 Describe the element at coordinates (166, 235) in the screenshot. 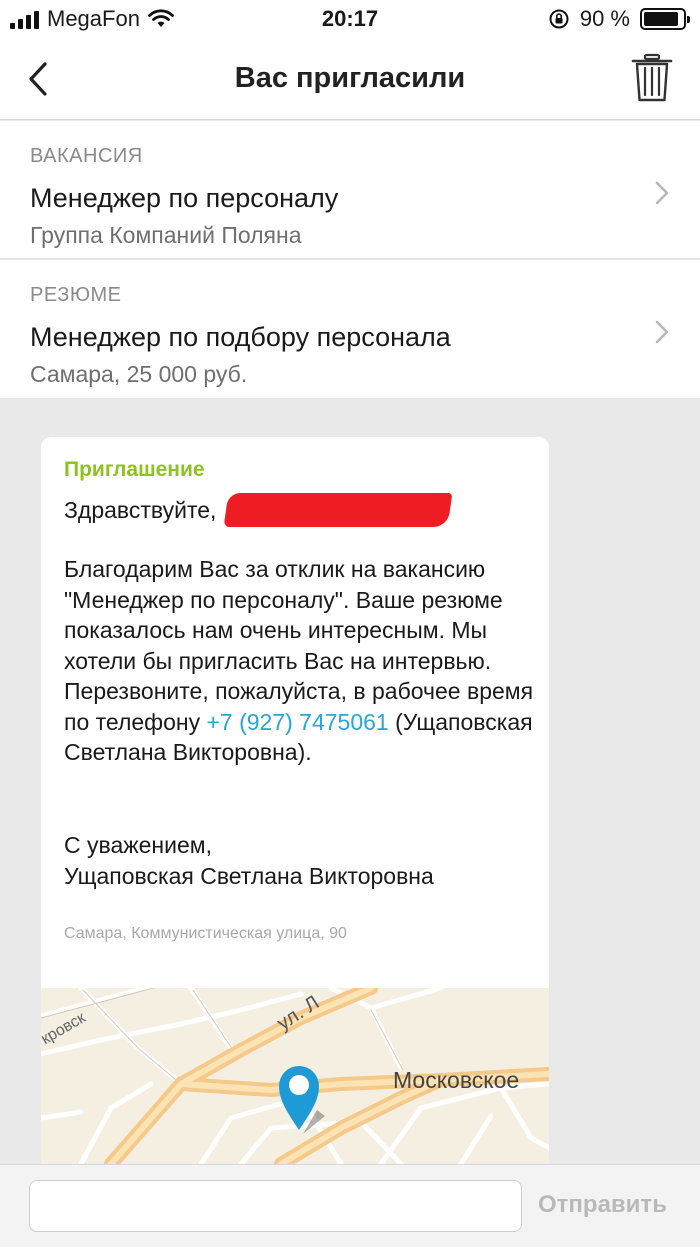

I see `vacancy-company: Группа Компаний Поляна` at that location.